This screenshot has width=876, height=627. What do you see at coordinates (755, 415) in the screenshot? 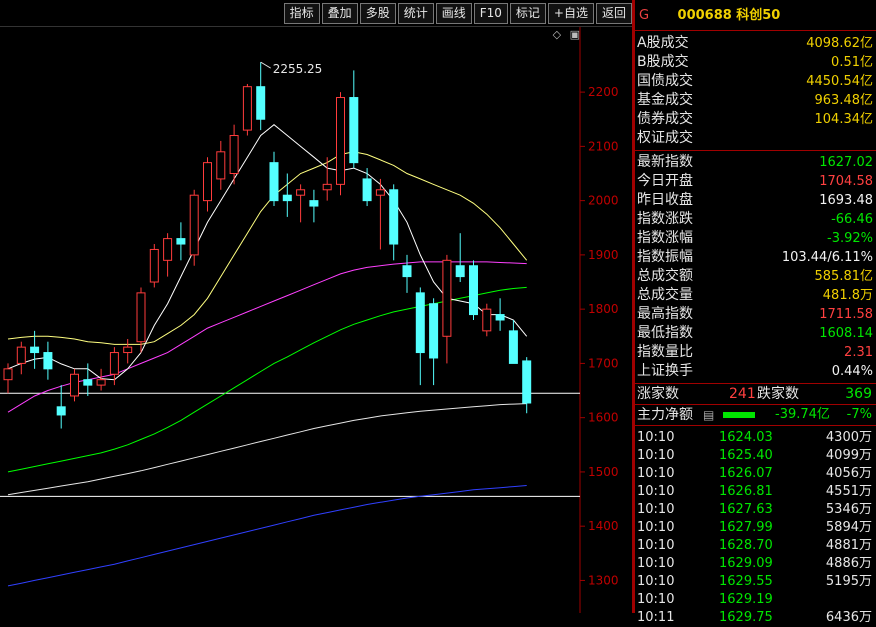
I see `capital-row: 主力净额 ▤ -39.74亿 -7%` at bounding box center [755, 415].